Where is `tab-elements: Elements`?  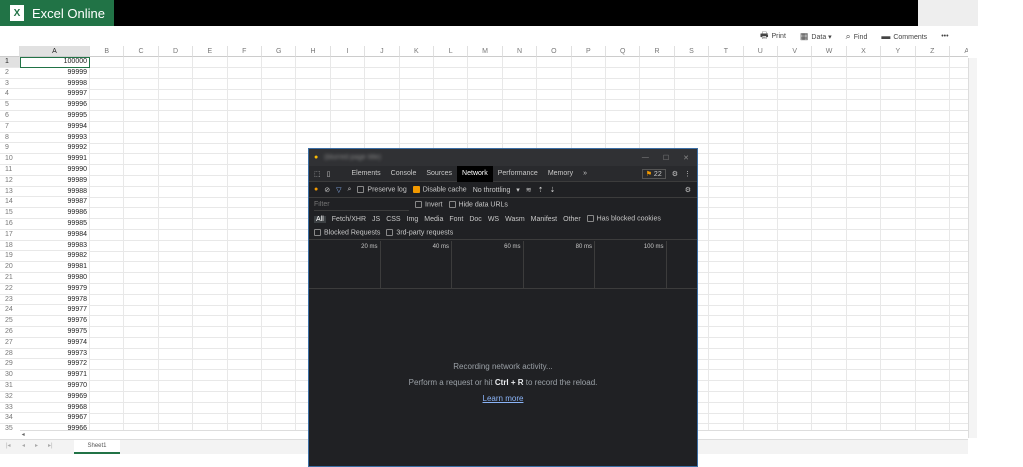 tab-elements: Elements is located at coordinates (365, 174).